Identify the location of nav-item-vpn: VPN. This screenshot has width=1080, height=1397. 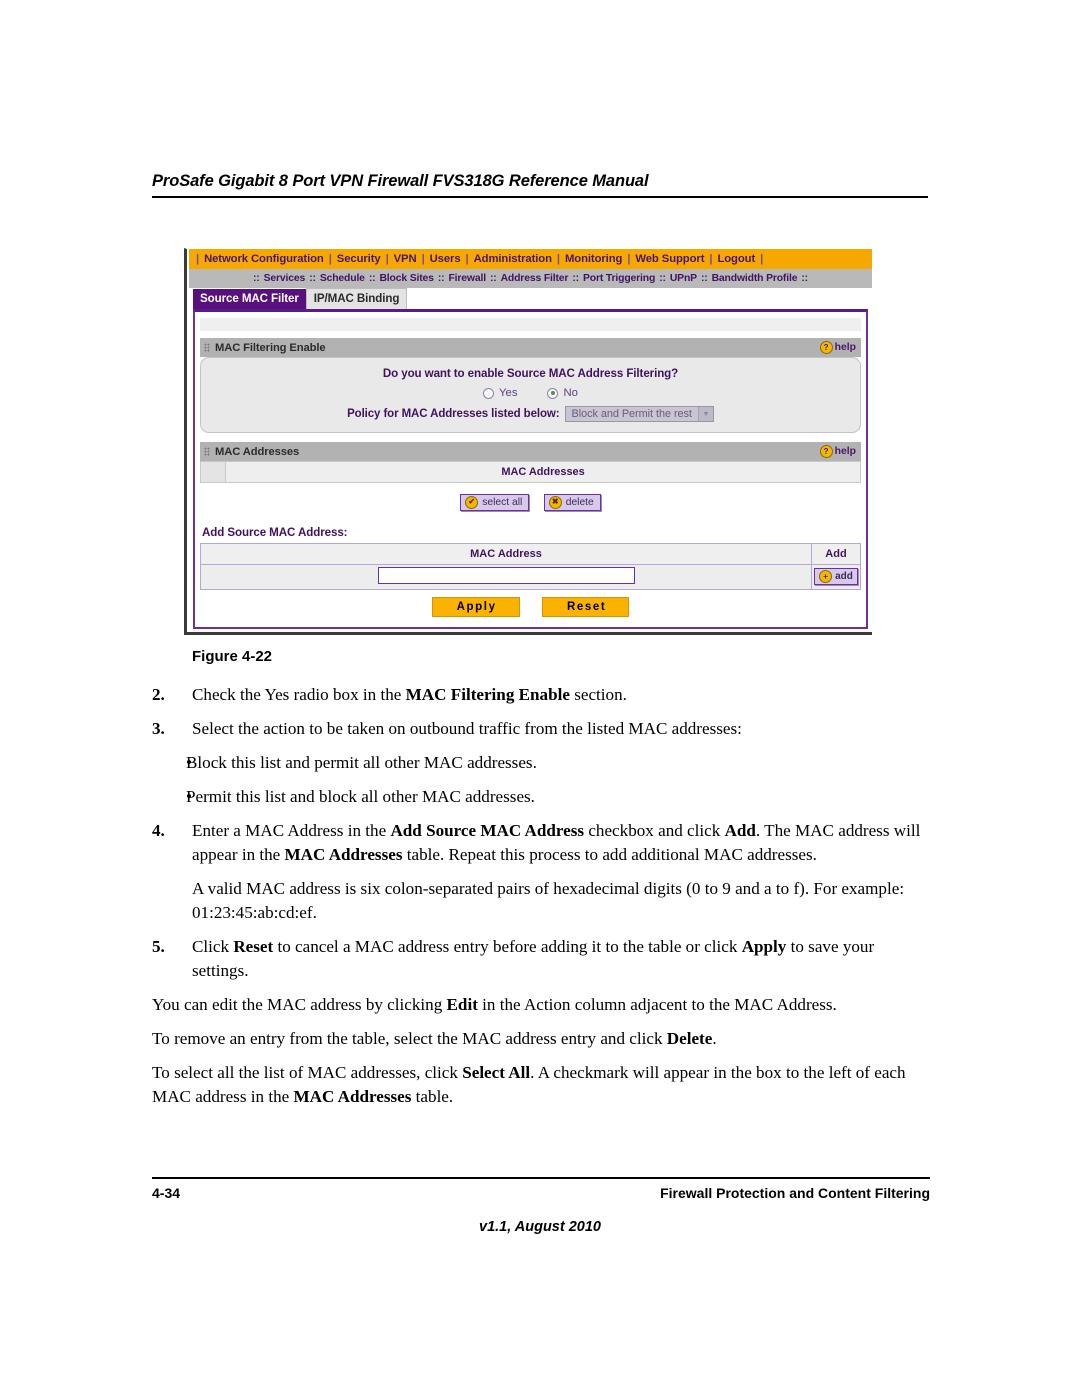
(405, 259).